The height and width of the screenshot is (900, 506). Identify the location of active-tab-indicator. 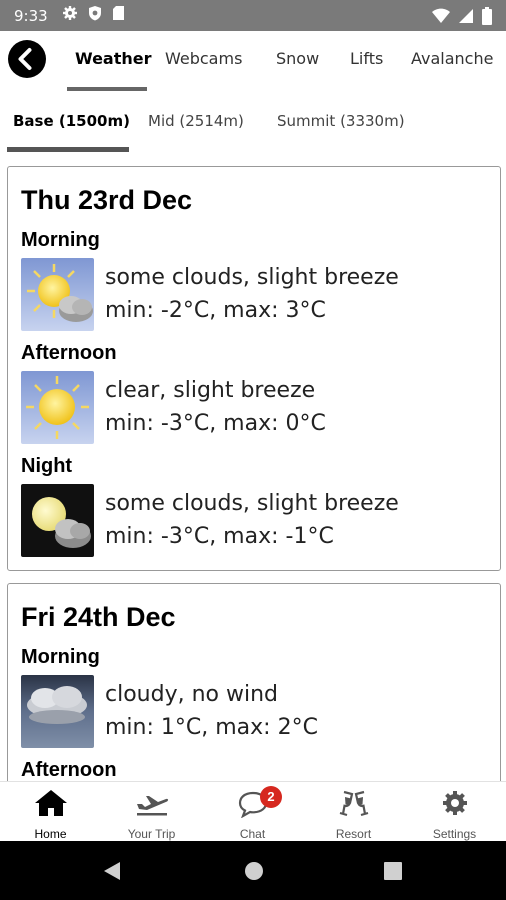
(107, 89).